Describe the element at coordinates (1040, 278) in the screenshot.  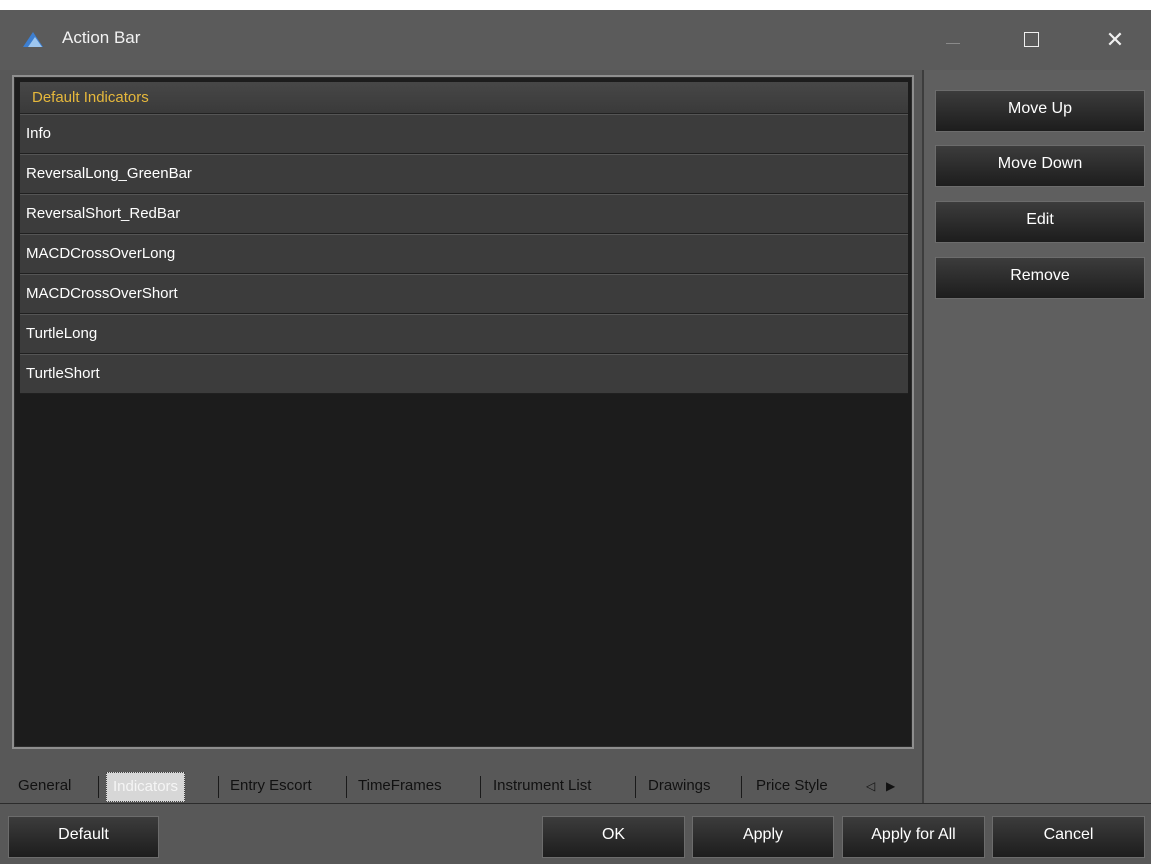
I see `remove-button: Remove` at that location.